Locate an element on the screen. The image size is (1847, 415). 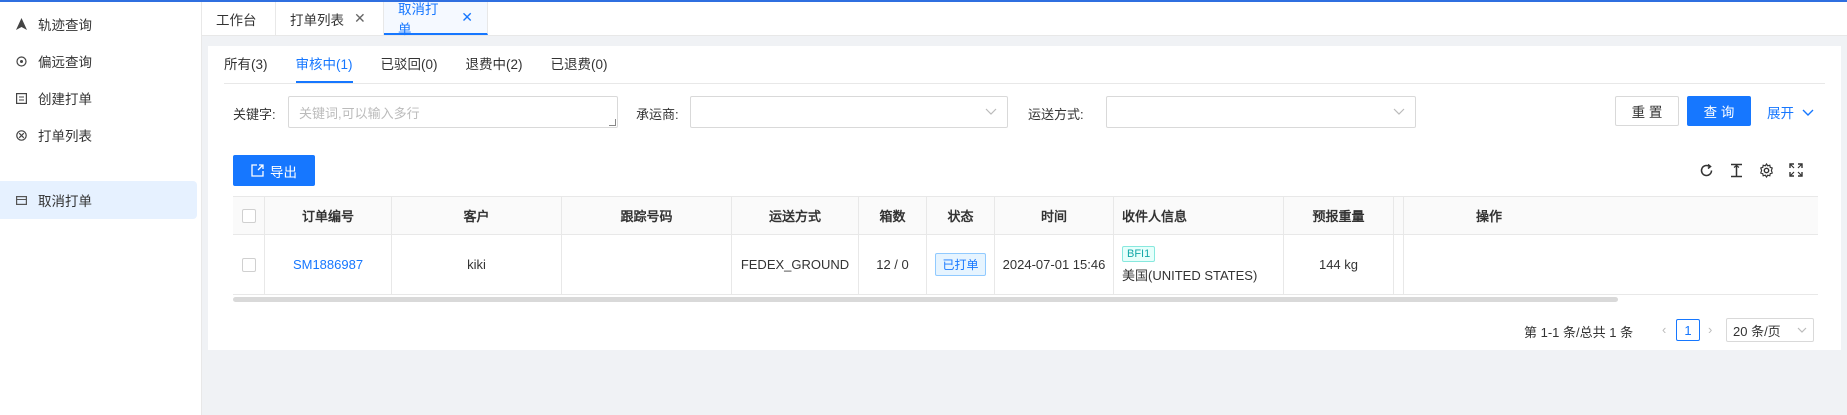
subtab-refunded: 已退费(0) is located at coordinates (579, 67).